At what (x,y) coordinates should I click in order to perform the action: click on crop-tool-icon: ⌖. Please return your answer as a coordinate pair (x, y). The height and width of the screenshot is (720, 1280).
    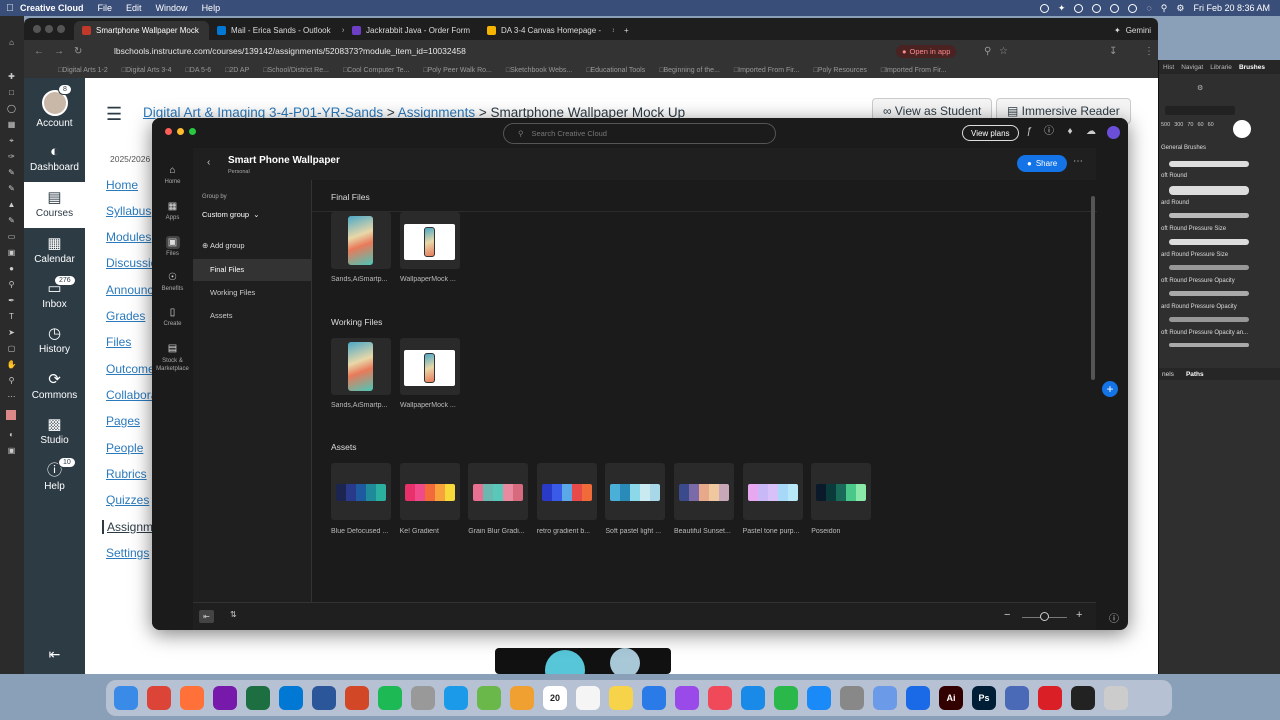
    Looking at the image, I should click on (11, 140).